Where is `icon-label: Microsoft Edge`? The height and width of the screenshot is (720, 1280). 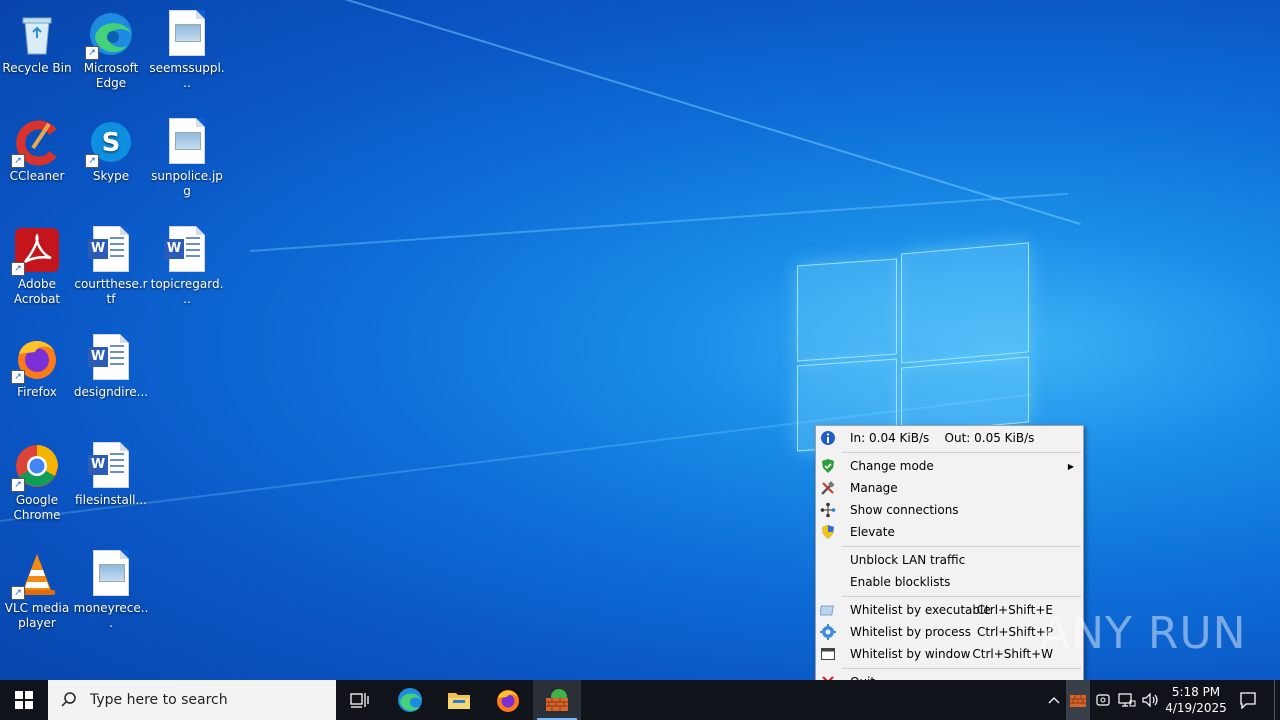
icon-label: Microsoft Edge is located at coordinates (111, 75).